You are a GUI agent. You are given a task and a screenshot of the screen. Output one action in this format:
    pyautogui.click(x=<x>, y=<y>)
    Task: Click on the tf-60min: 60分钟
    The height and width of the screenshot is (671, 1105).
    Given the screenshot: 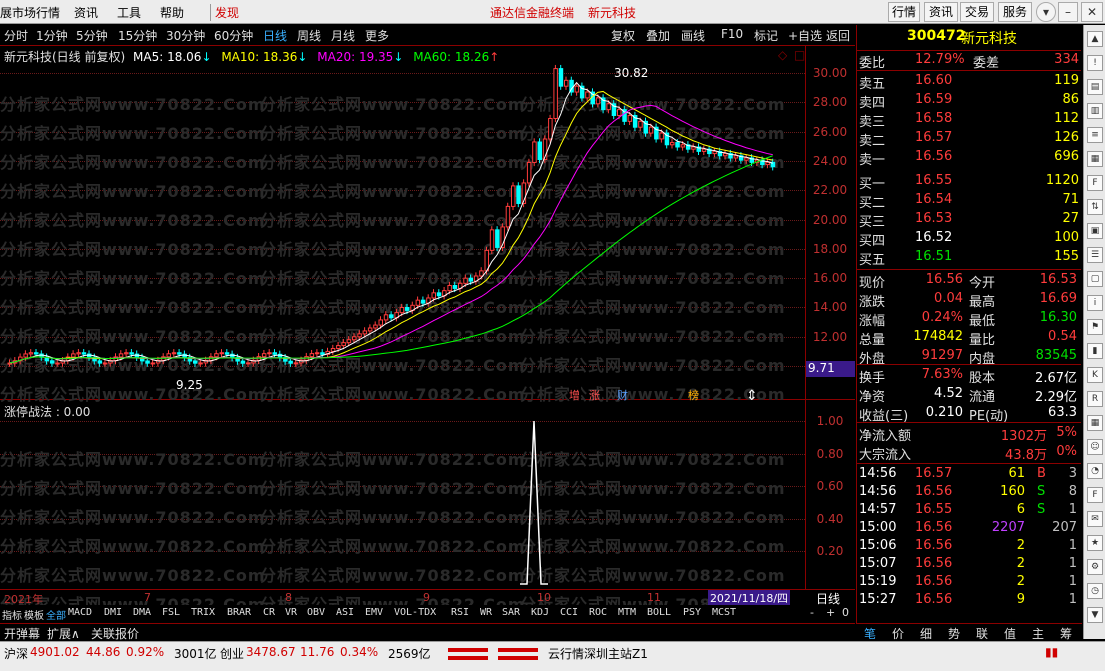 What is the action you would take?
    pyautogui.click(x=233, y=35)
    